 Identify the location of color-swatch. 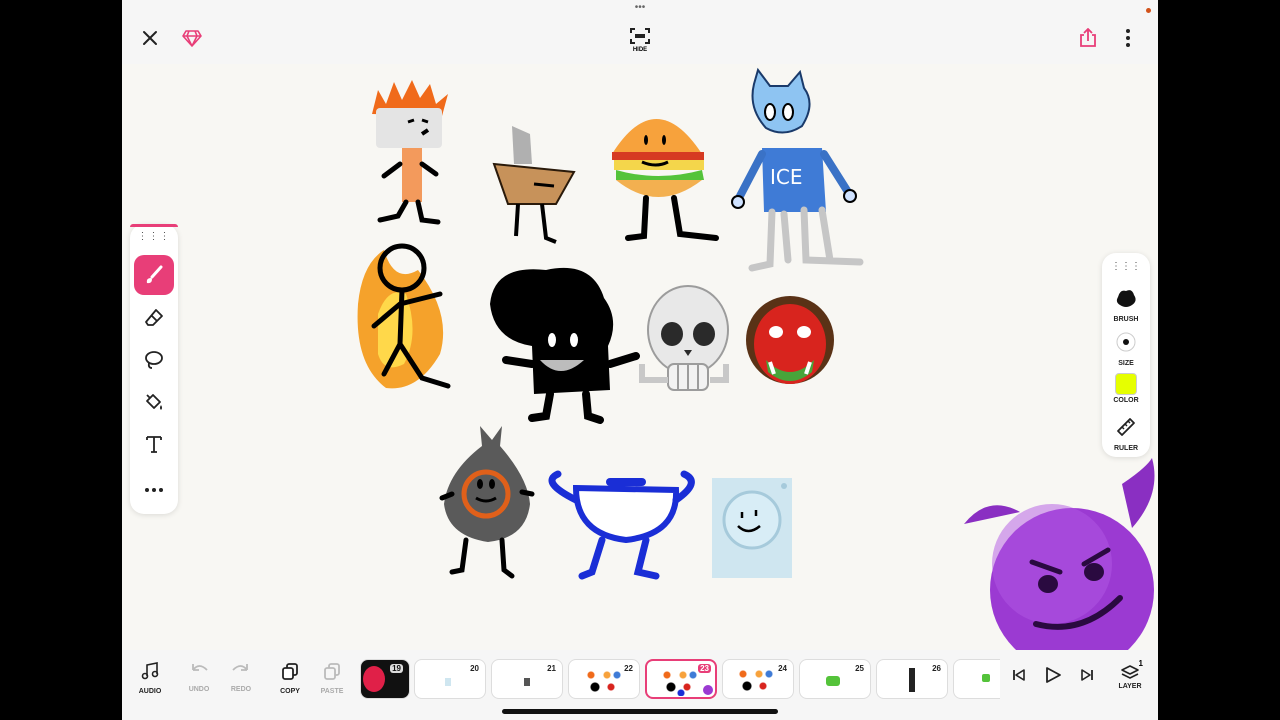
(1126, 384).